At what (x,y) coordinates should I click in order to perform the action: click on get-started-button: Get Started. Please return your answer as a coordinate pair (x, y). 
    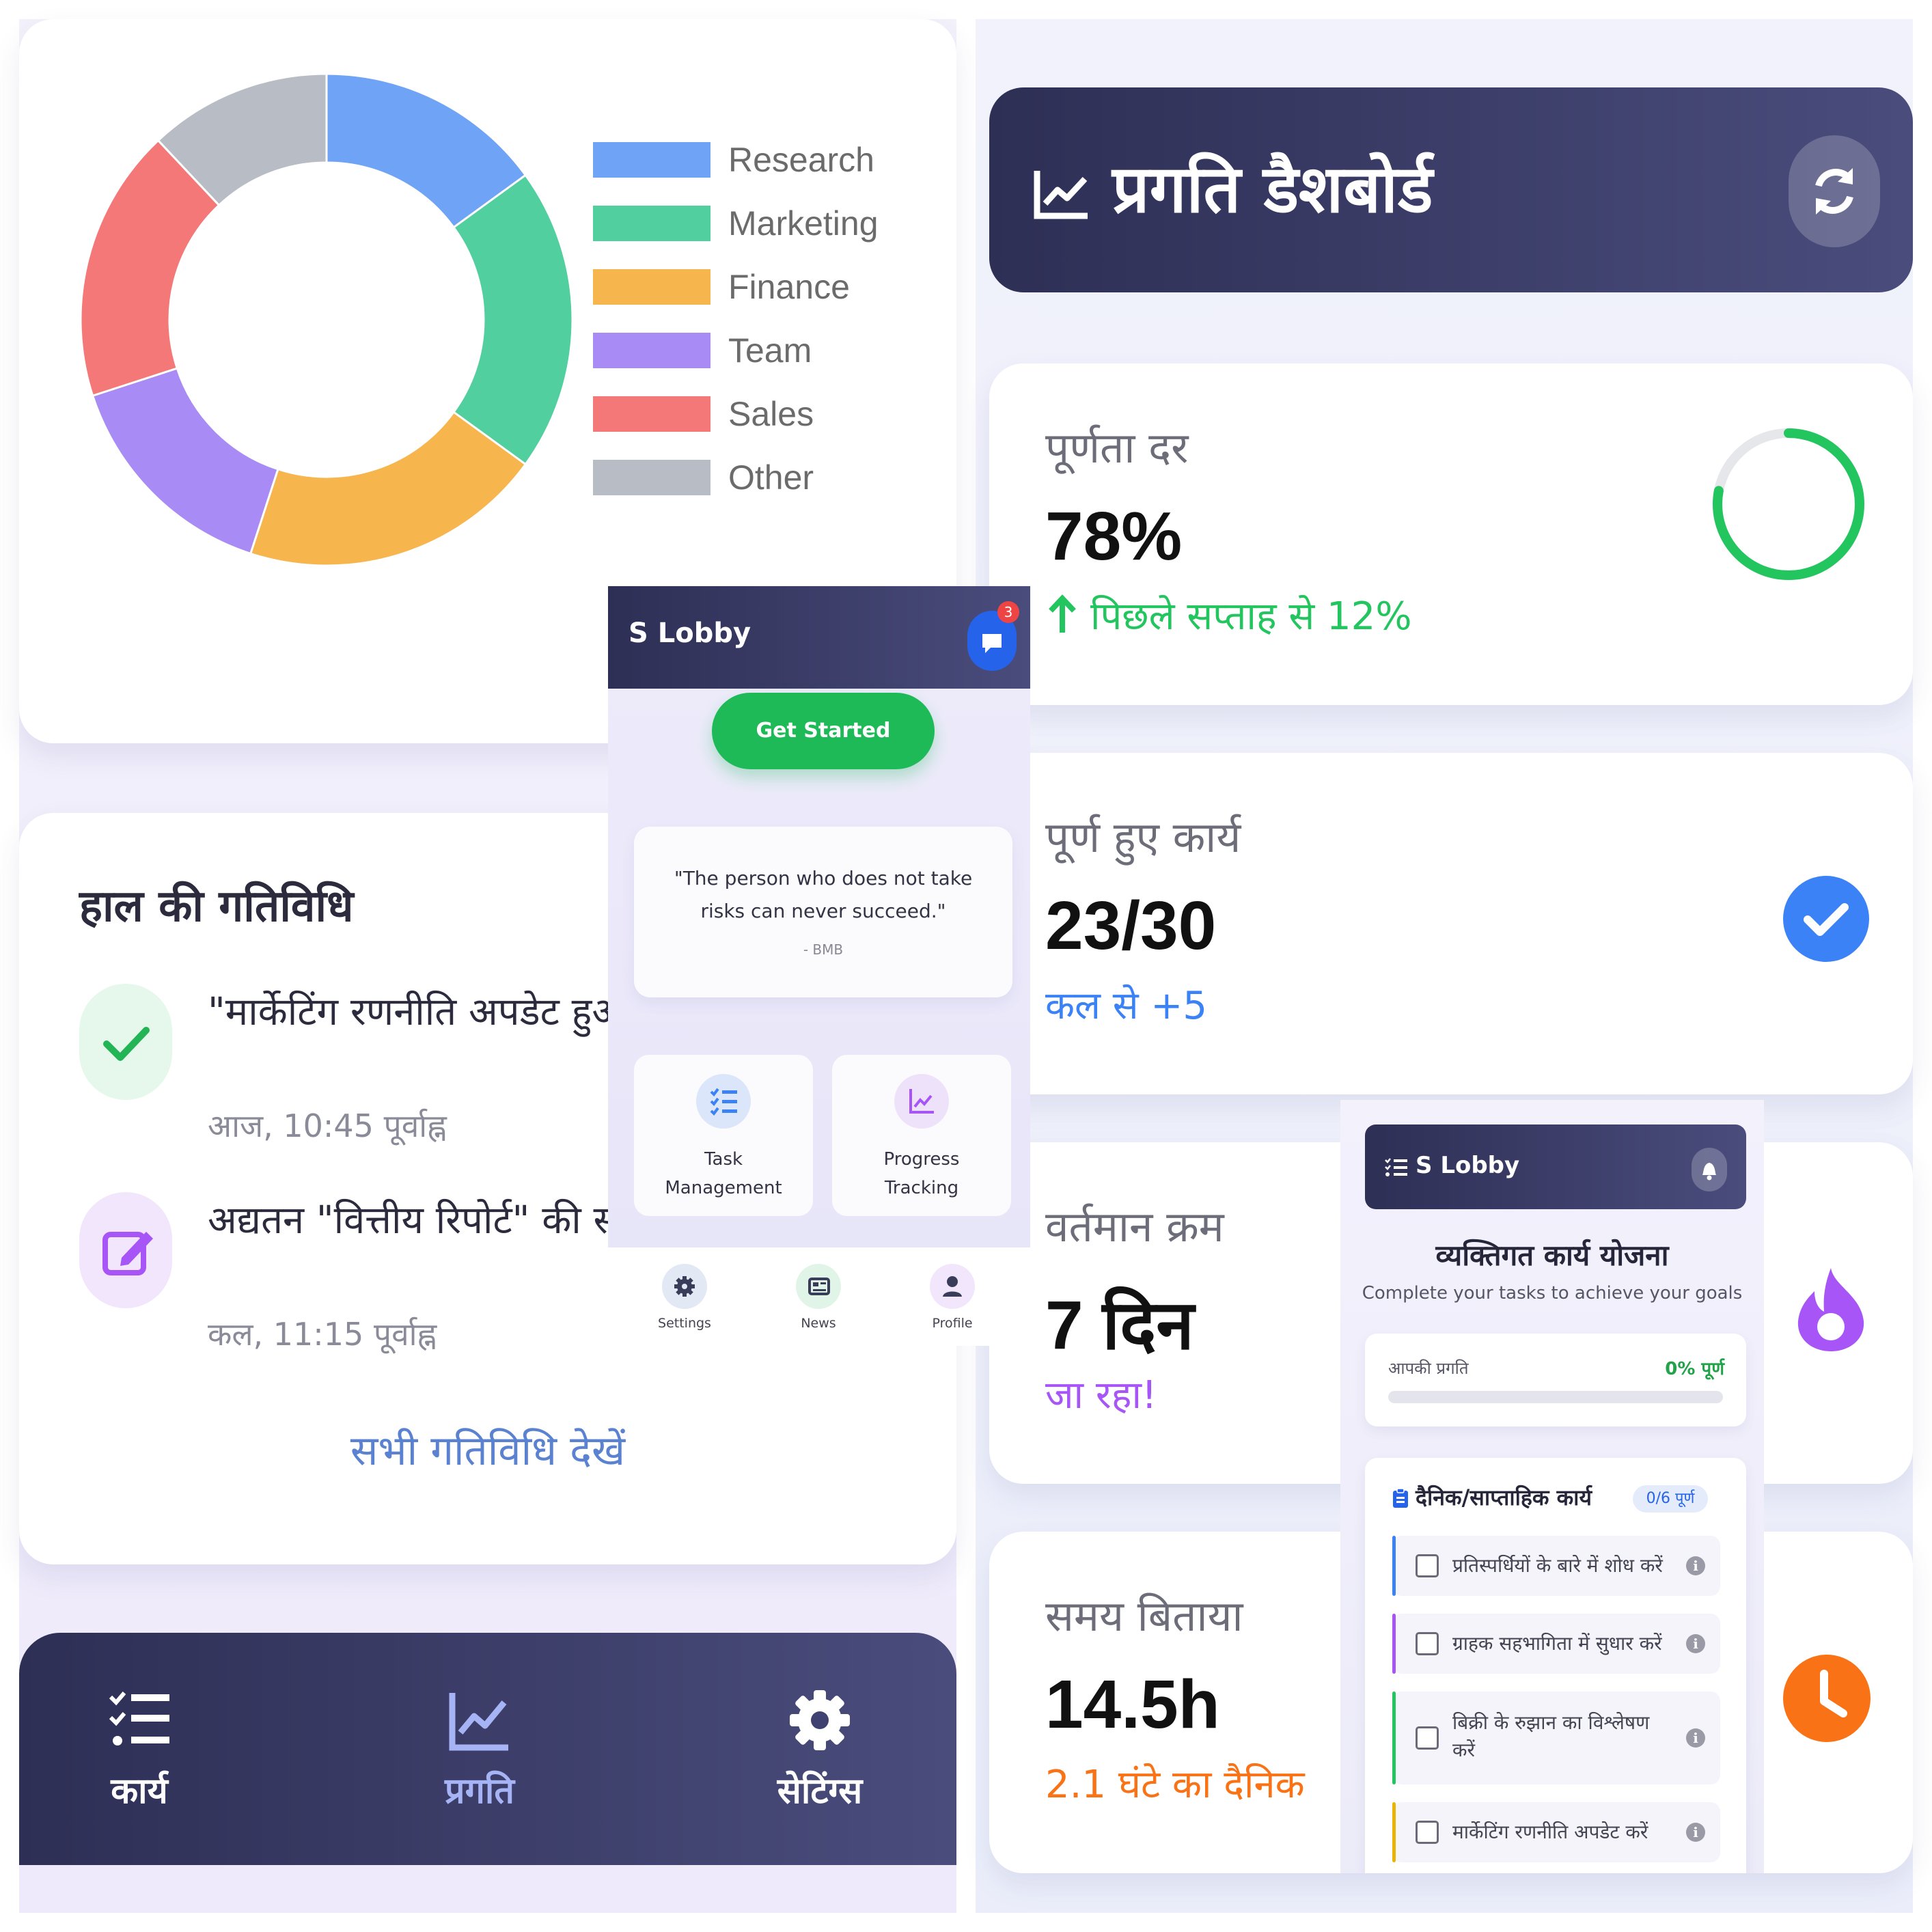
    Looking at the image, I should click on (824, 731).